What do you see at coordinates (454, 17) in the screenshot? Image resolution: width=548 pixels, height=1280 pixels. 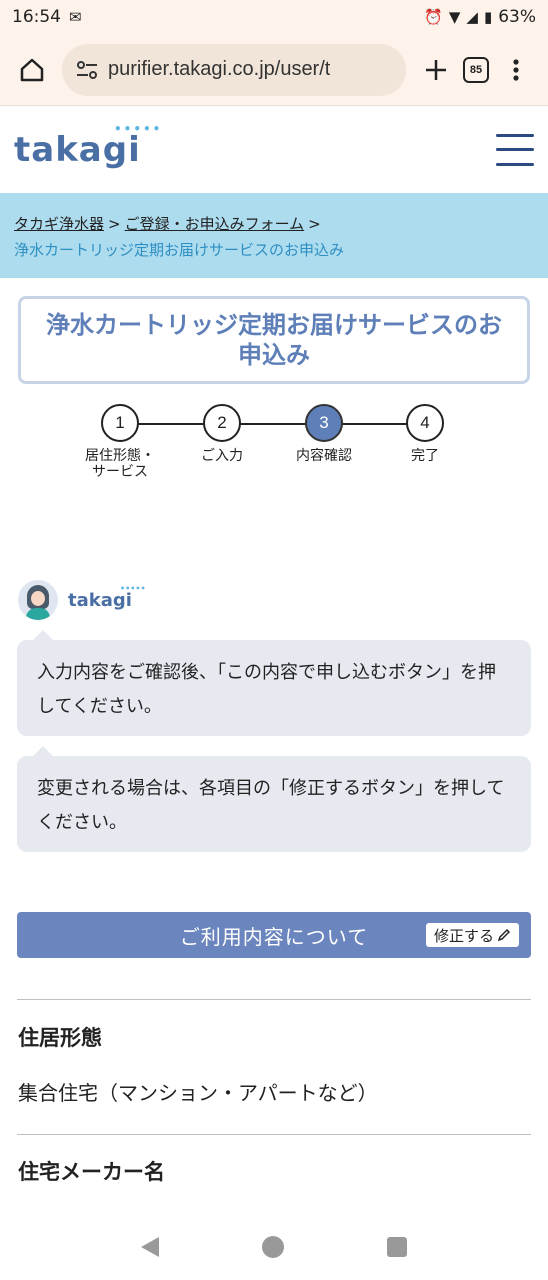 I see `wifi-icon: ▼` at bounding box center [454, 17].